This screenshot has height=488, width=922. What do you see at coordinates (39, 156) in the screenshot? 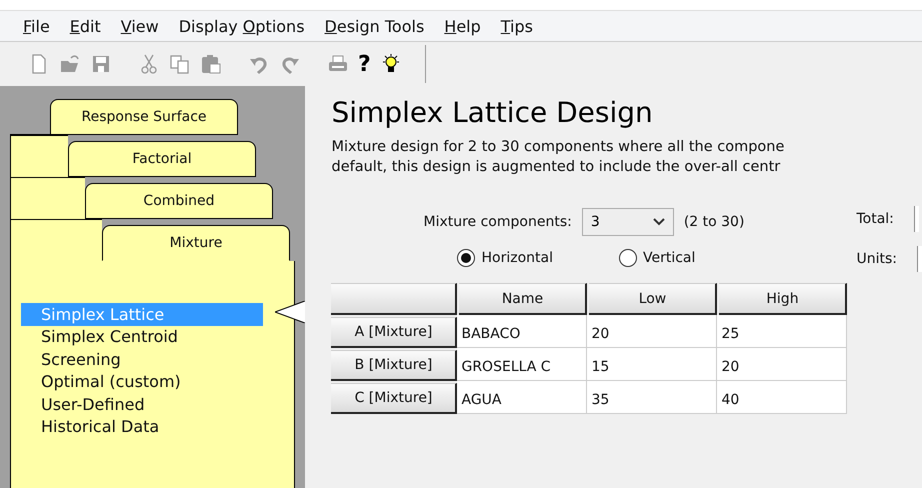
I see `card-background` at bounding box center [39, 156].